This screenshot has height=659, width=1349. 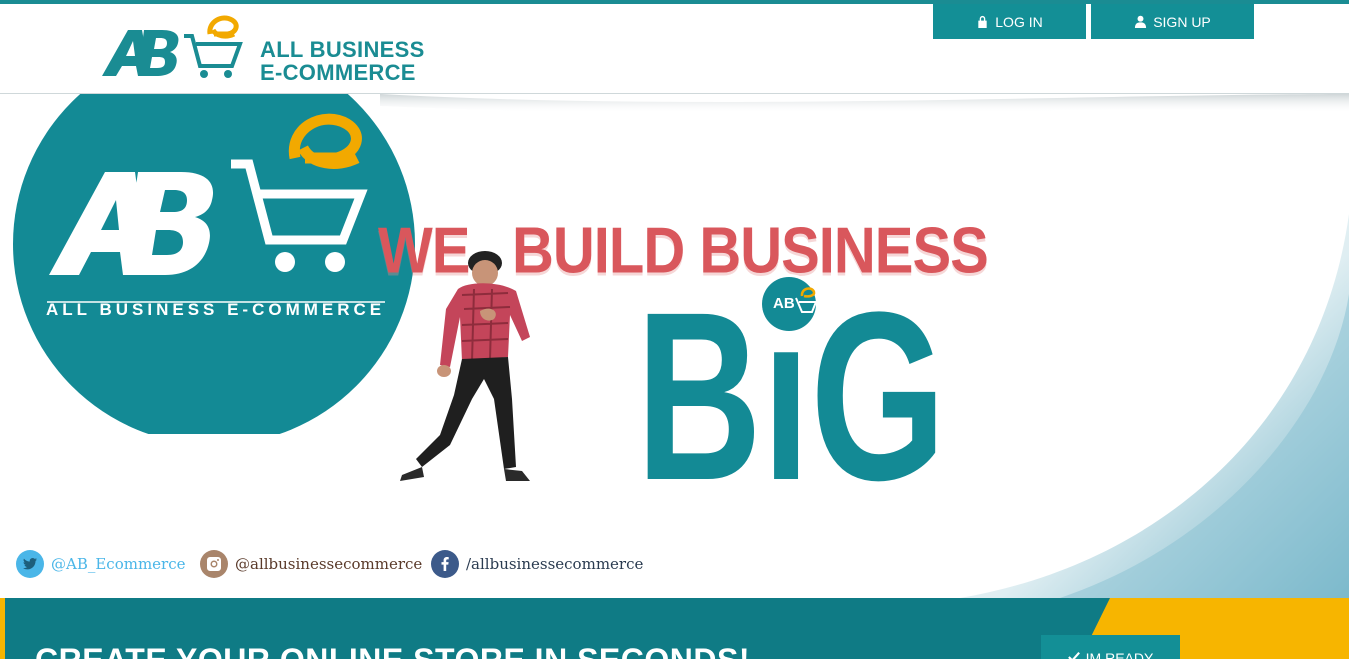 What do you see at coordinates (784, 303) in the screenshot?
I see `mini-ab-logo-text: AB` at bounding box center [784, 303].